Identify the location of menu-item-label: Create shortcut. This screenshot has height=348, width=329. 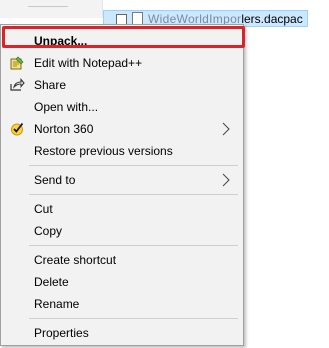
(75, 260).